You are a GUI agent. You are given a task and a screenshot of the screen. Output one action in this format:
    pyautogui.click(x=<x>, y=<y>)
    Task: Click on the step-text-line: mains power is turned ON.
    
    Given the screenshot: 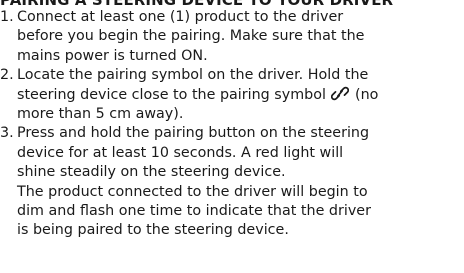 What is the action you would take?
    pyautogui.click(x=112, y=55)
    